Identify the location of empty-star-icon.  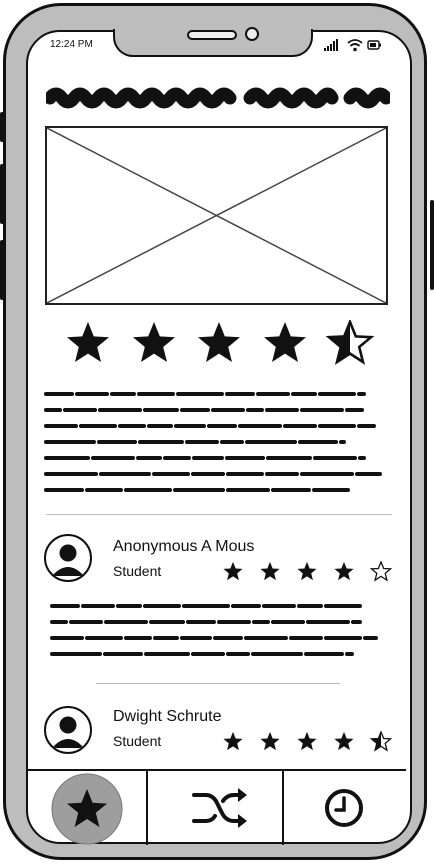
(381, 571).